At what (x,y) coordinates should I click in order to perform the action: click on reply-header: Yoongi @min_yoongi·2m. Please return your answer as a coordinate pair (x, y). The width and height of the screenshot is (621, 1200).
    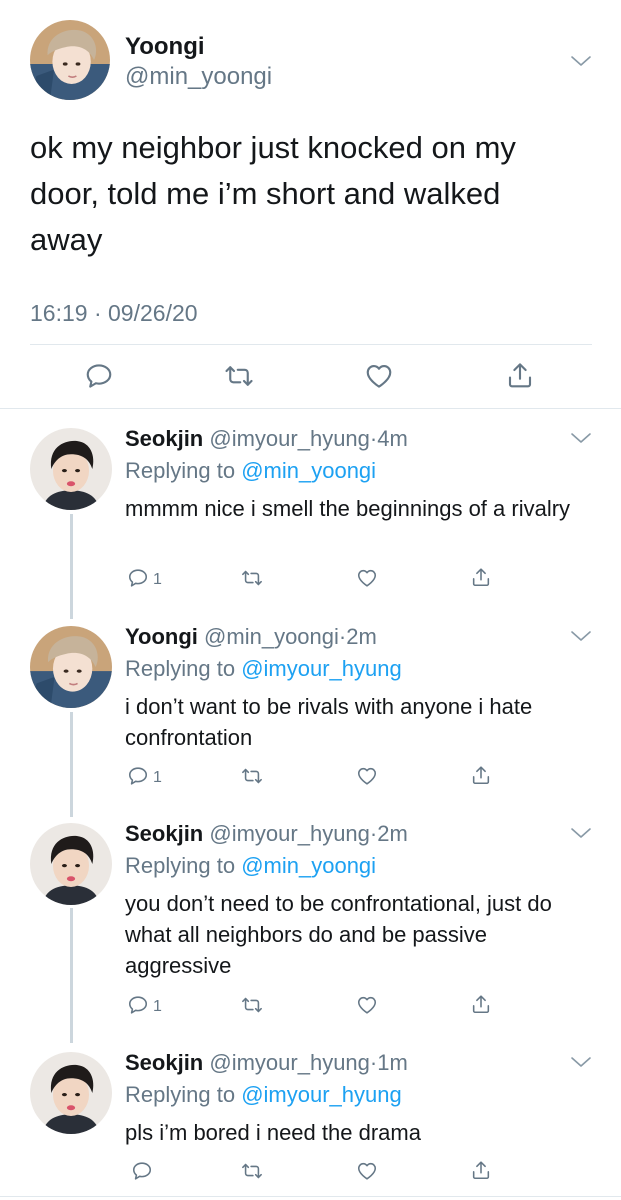
    Looking at the image, I should click on (251, 637).